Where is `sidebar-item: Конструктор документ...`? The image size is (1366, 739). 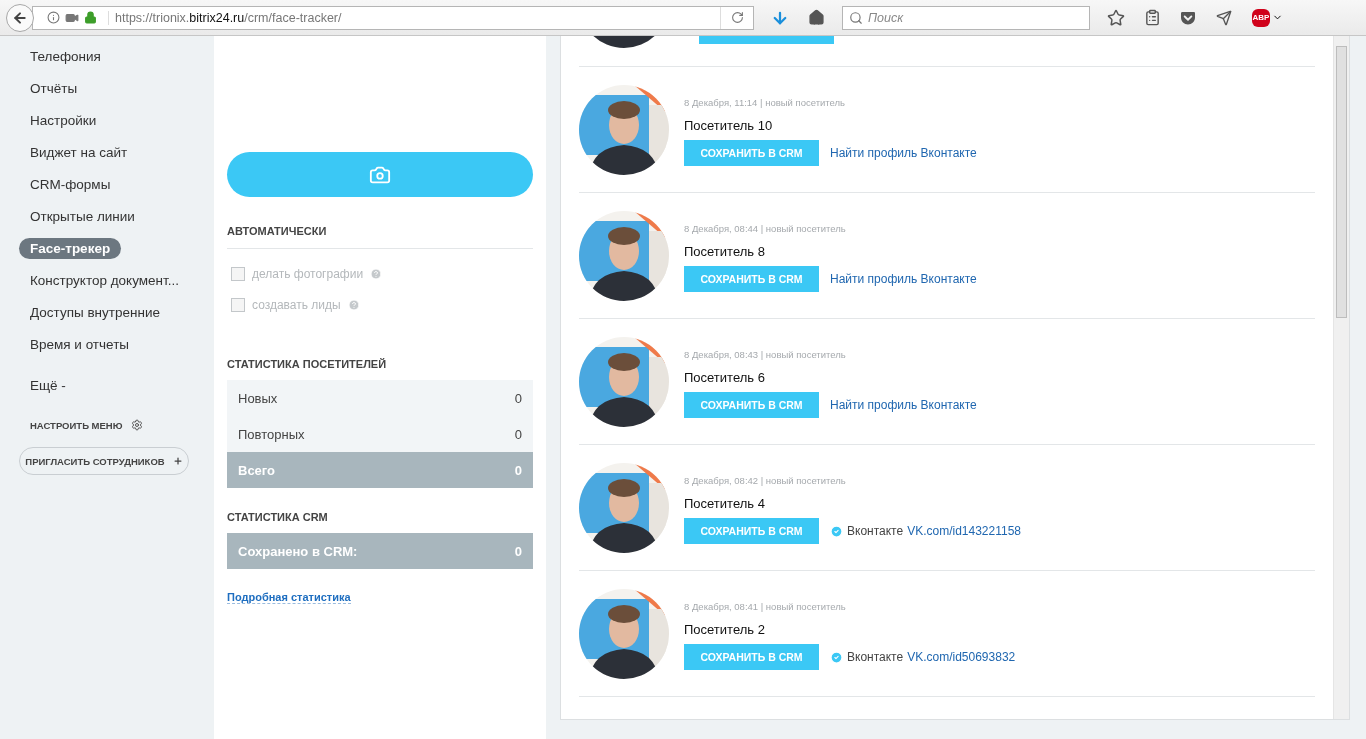
sidebar-item: Конструктор документ... is located at coordinates (104, 280).